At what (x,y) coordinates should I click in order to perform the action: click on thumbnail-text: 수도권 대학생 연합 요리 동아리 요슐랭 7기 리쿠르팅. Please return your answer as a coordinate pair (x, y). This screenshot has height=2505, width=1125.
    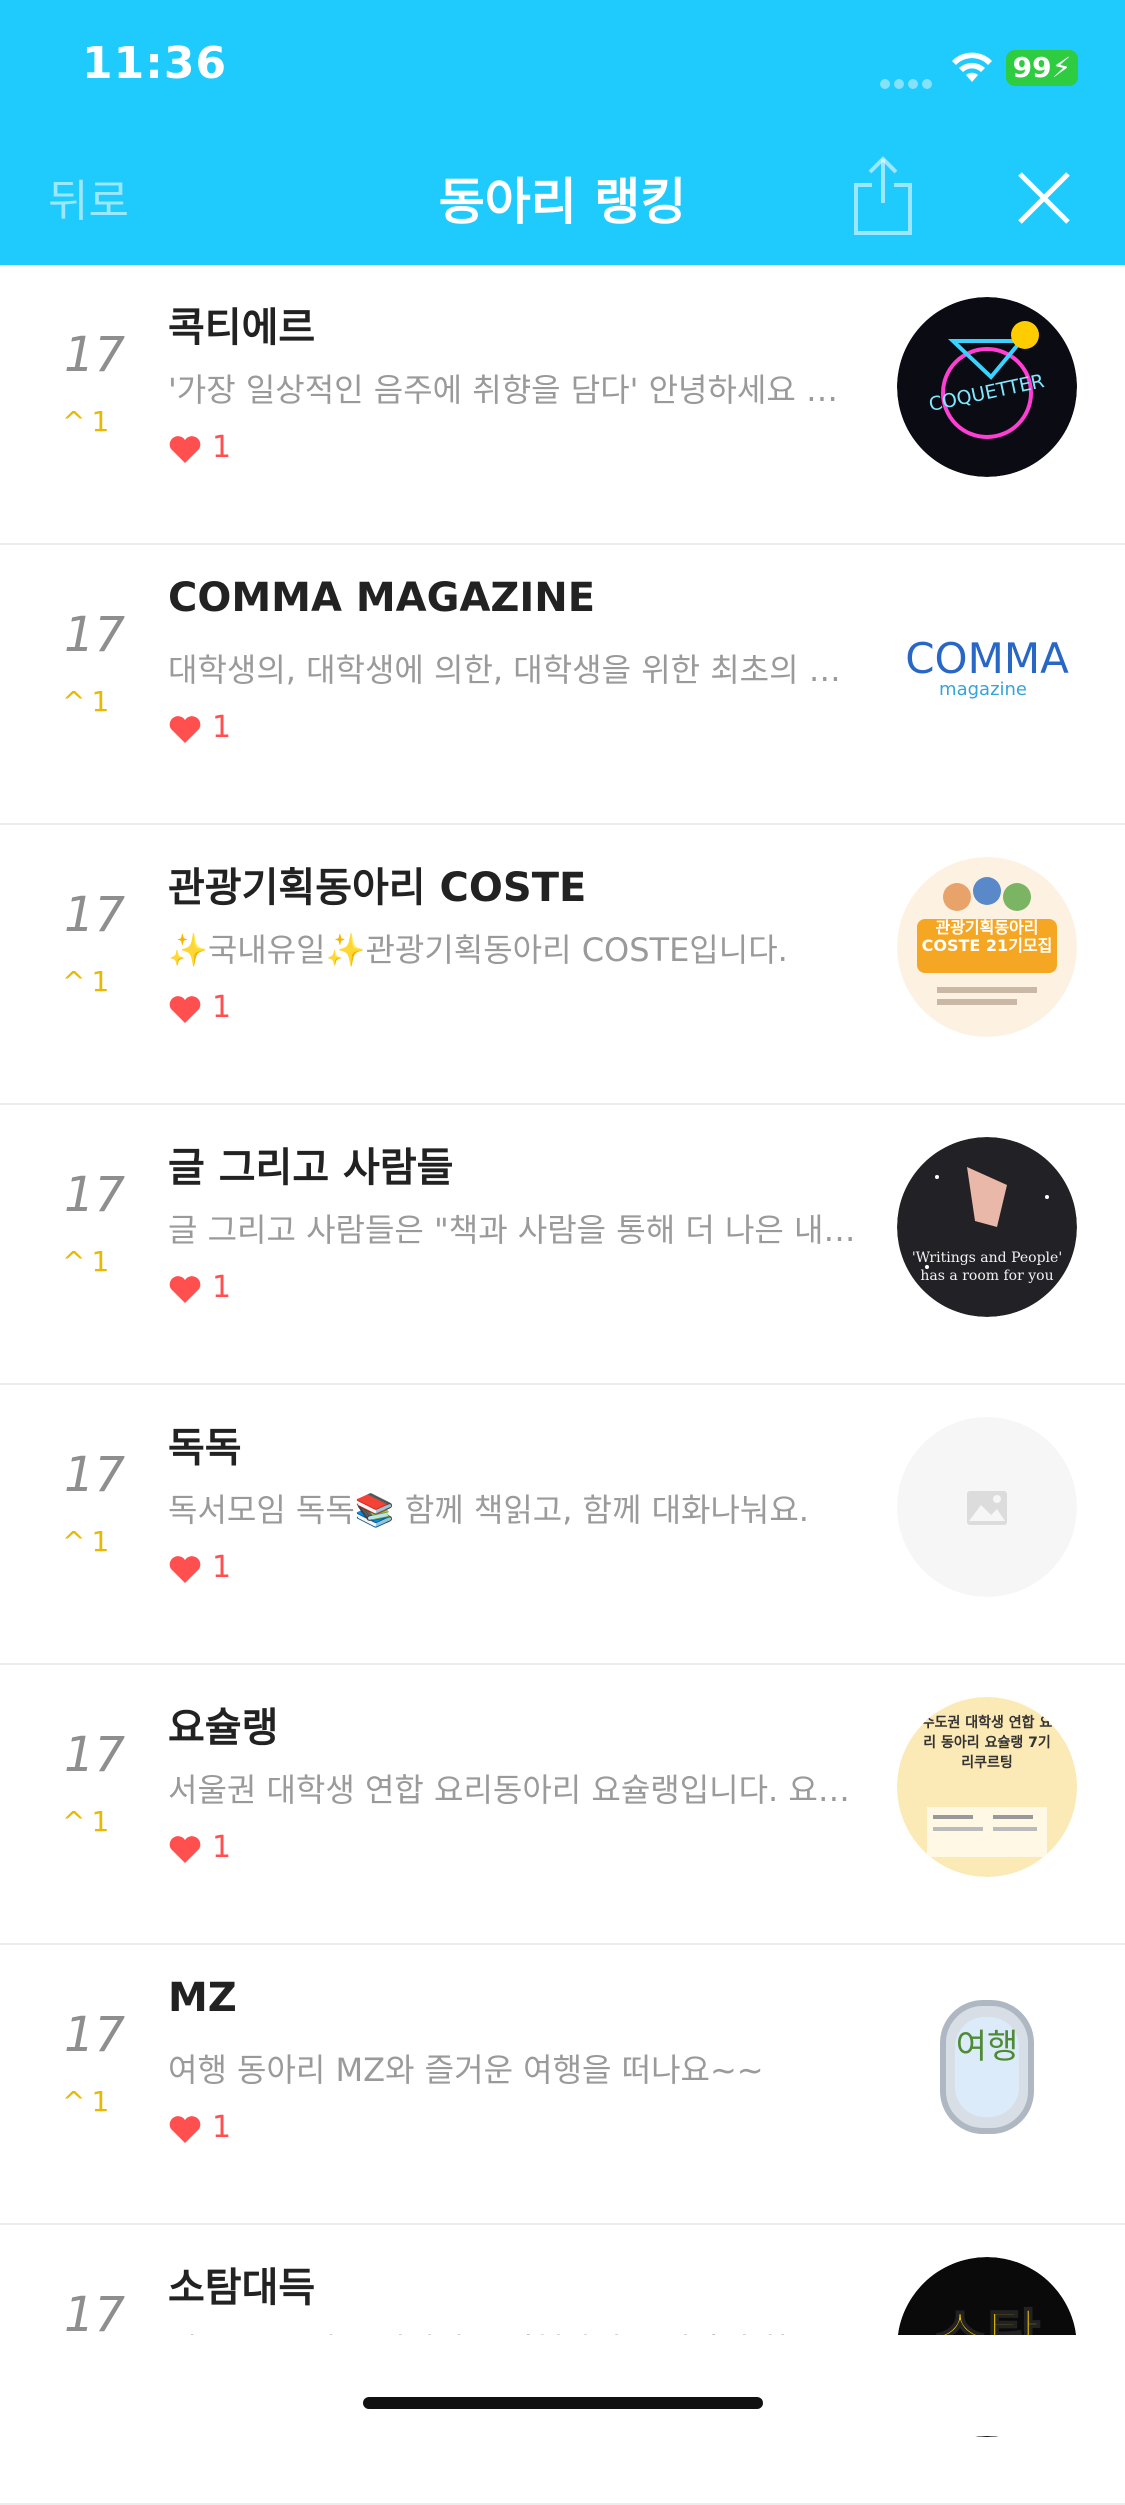
    Looking at the image, I should click on (987, 1743).